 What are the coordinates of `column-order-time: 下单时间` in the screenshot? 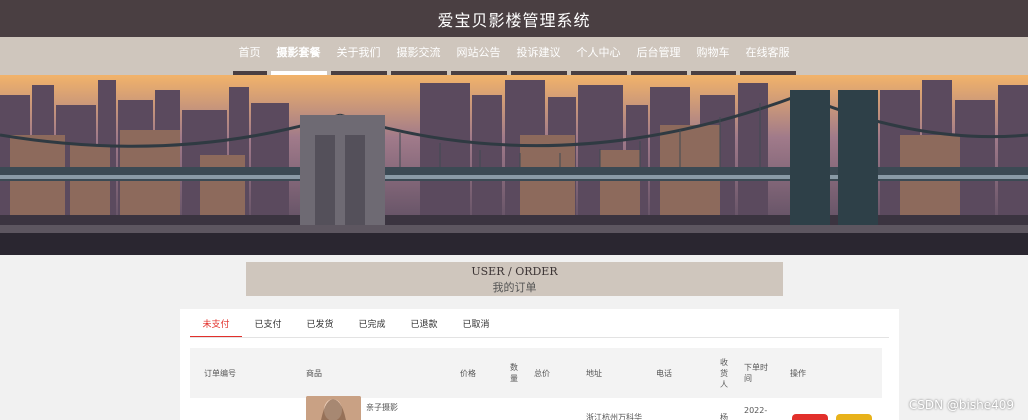 It's located at (756, 373).